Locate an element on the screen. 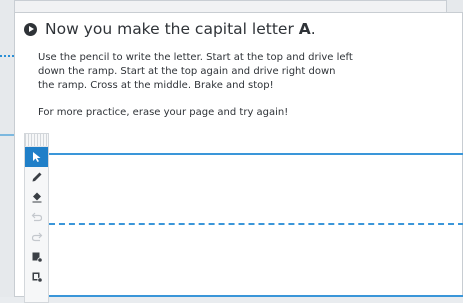 The width and height of the screenshot is (463, 303). undo-button is located at coordinates (36, 217).